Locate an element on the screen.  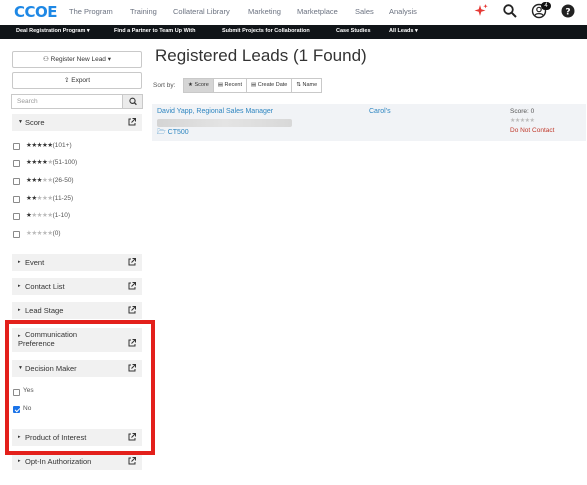
score-option-11-25: ★★★★★(11-25) is located at coordinates (50, 198).